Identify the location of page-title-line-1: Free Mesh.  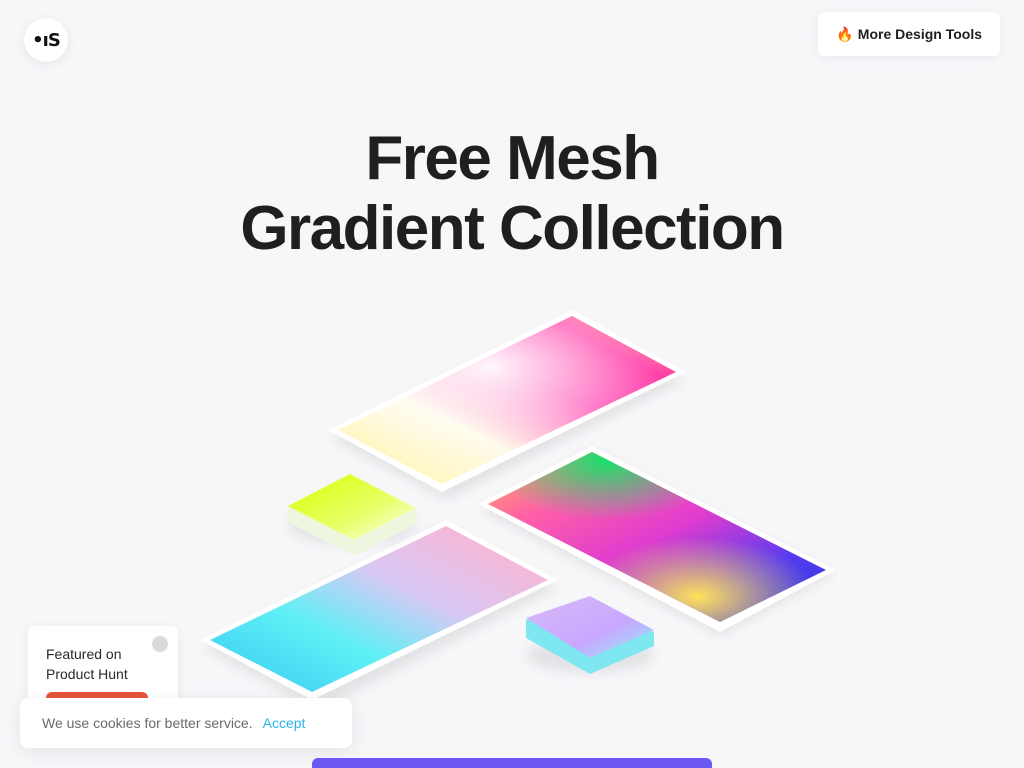
(512, 158).